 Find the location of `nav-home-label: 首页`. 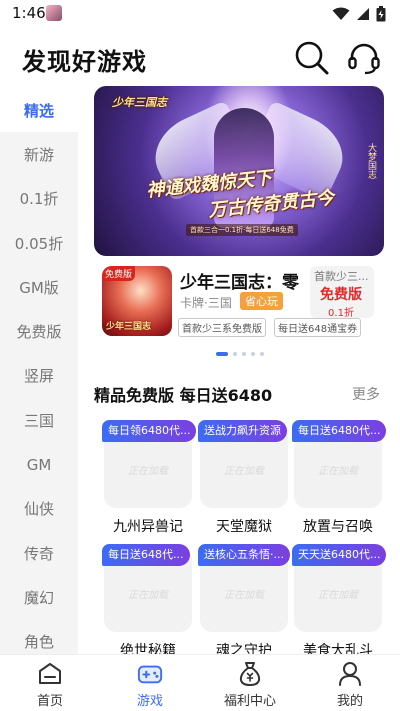

nav-home-label: 首页 is located at coordinates (49, 701).